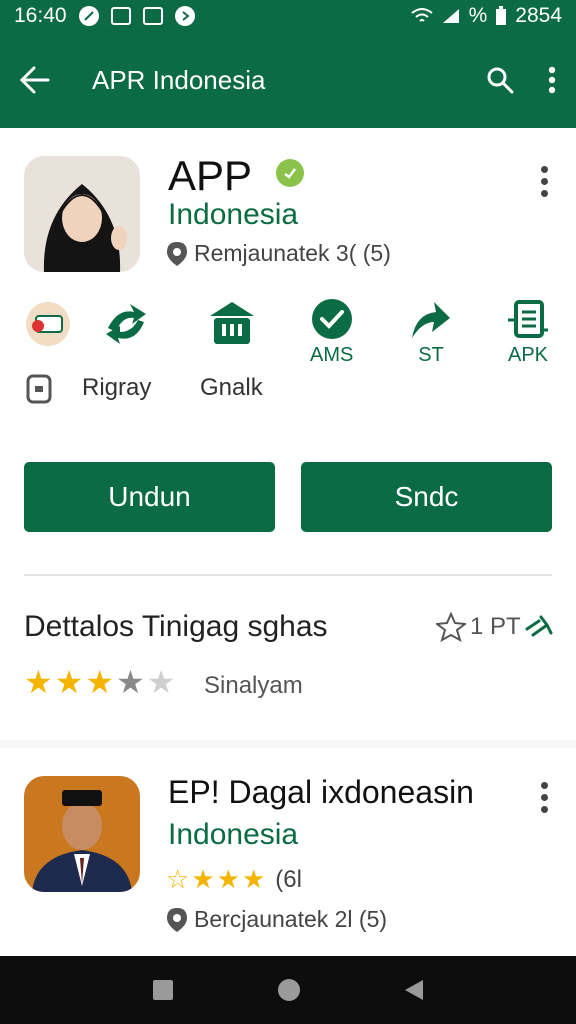 The width and height of the screenshot is (576, 1024). Describe the element at coordinates (161, 682) in the screenshot. I see `star-empty-icon: ★` at that location.